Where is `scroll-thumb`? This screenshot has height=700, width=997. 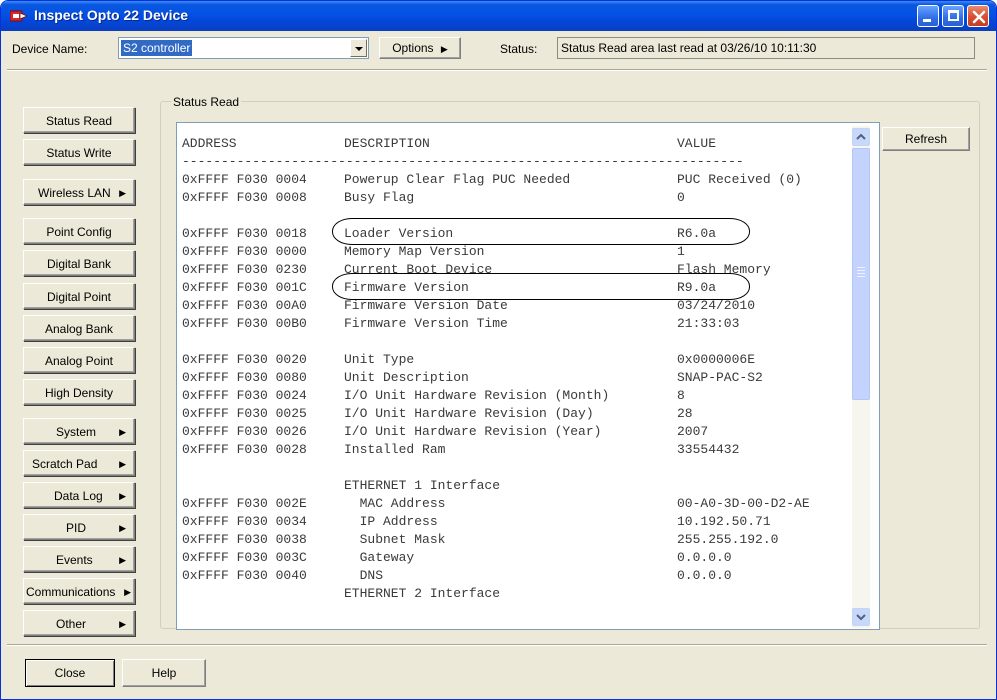
scroll-thumb is located at coordinates (861, 274).